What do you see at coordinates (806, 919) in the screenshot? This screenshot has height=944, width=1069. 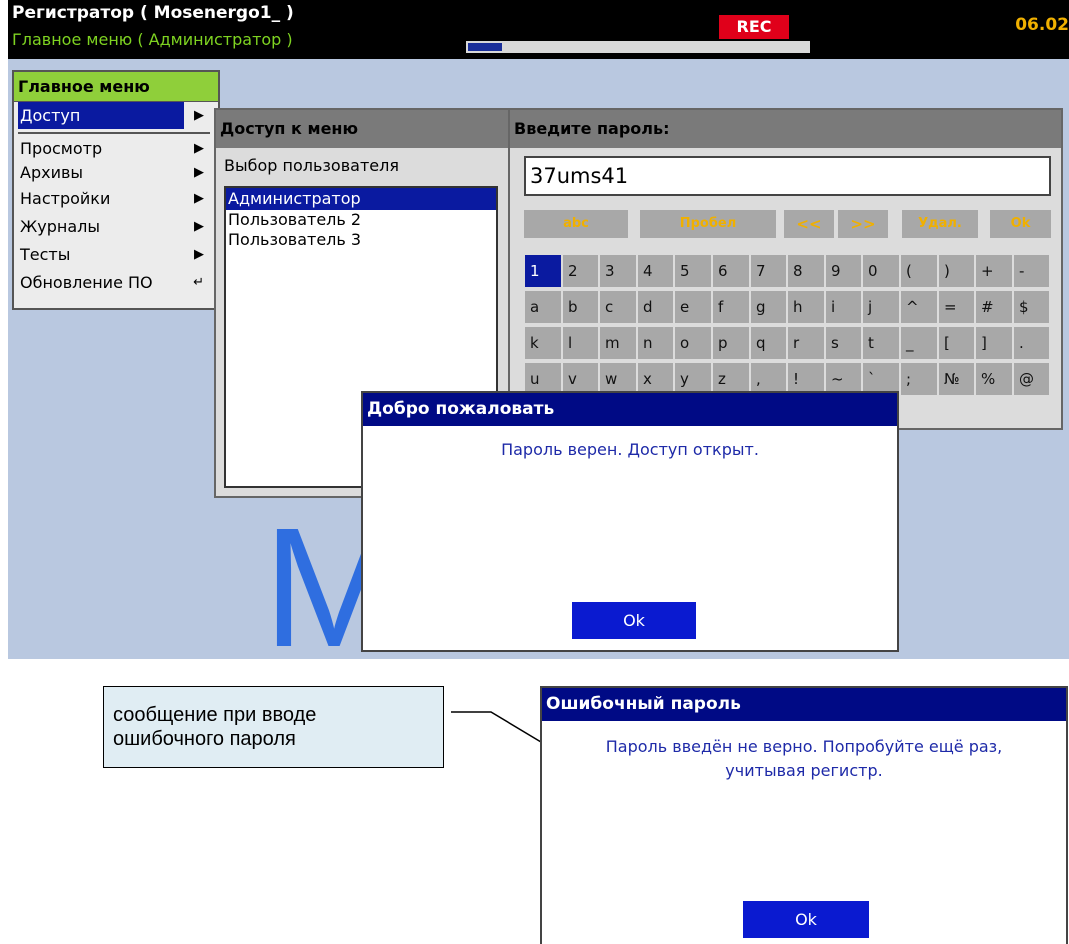 I see `error-ok-button: Ok` at bounding box center [806, 919].